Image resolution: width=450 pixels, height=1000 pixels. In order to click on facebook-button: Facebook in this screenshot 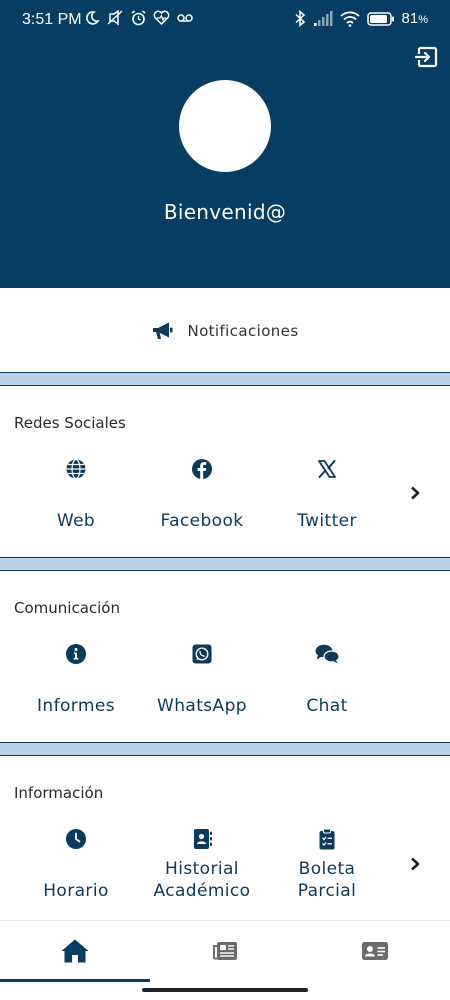, I will do `click(202, 498)`.